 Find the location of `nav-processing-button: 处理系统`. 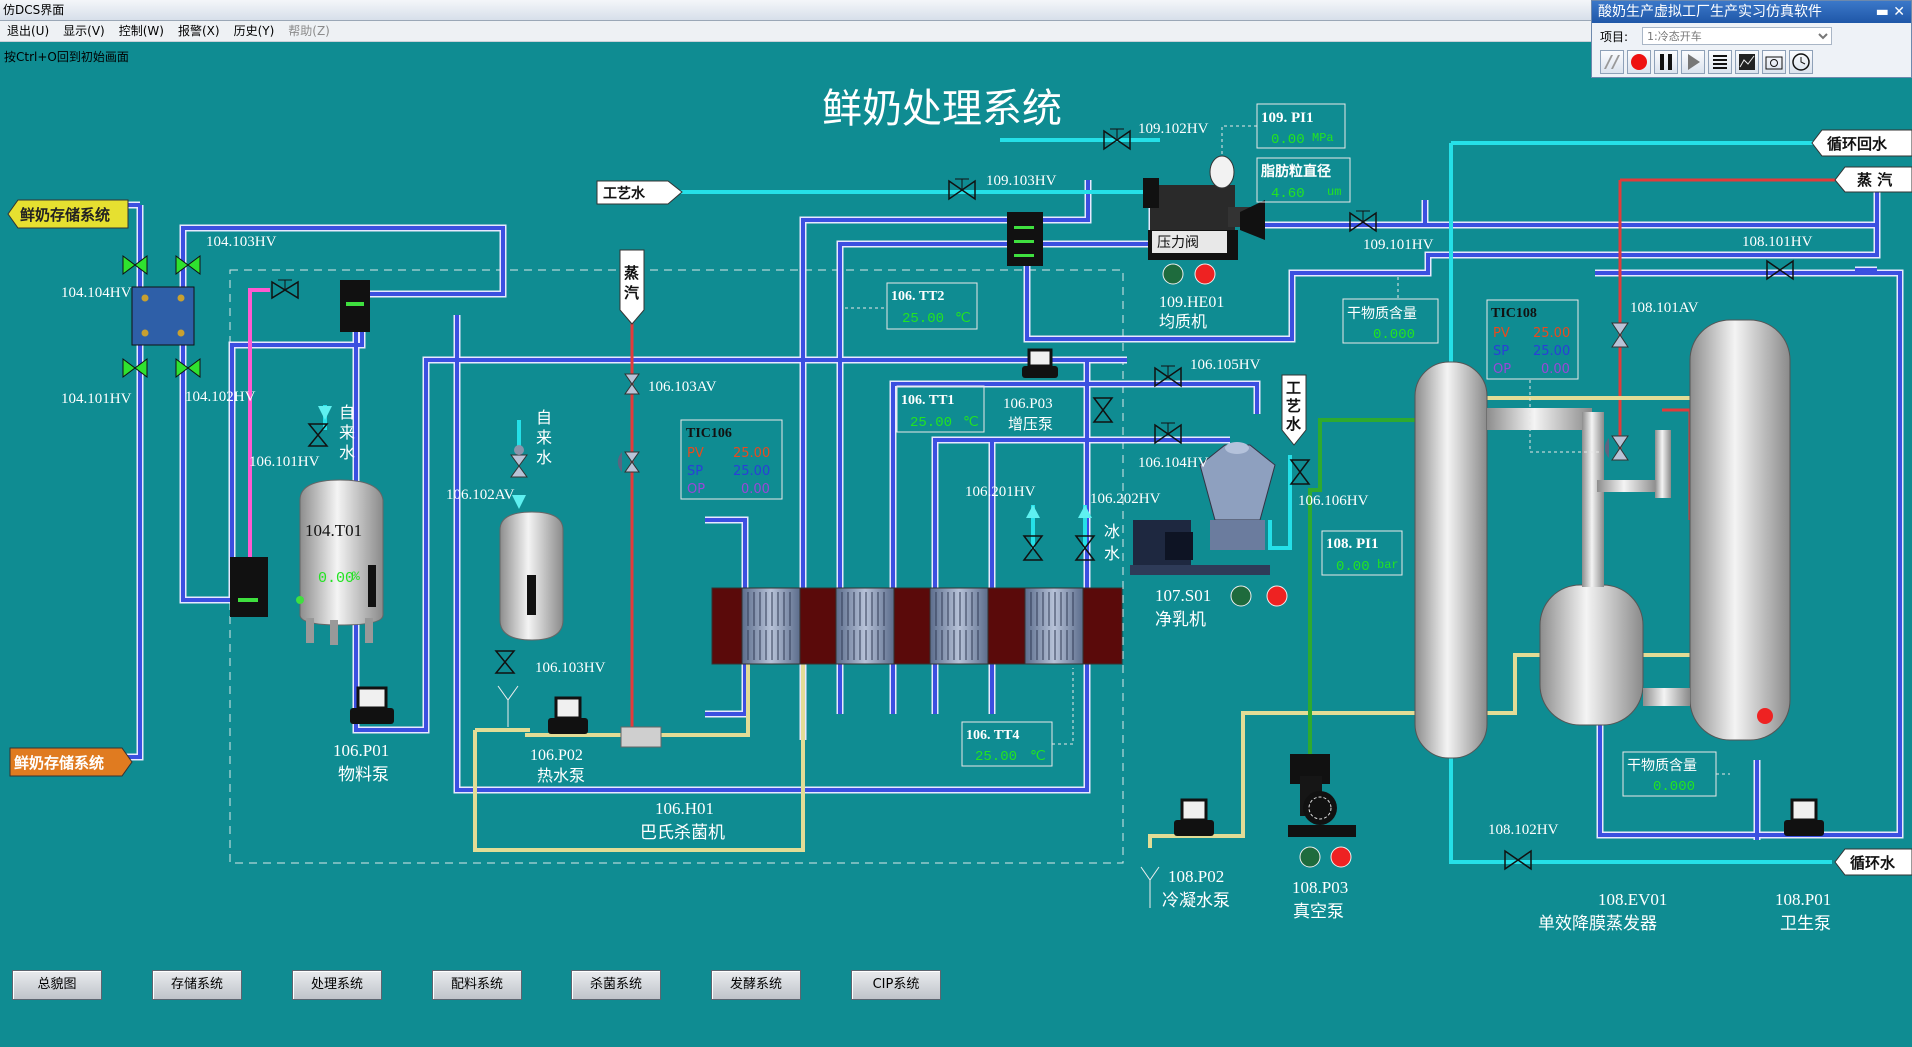

nav-processing-button: 处理系统 is located at coordinates (337, 985).